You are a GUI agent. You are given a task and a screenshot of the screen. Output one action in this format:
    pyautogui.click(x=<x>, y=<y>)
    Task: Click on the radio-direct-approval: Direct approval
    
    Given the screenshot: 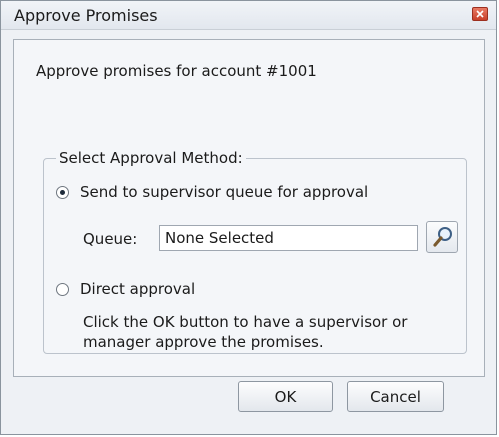 What is the action you would take?
    pyautogui.click(x=125, y=289)
    